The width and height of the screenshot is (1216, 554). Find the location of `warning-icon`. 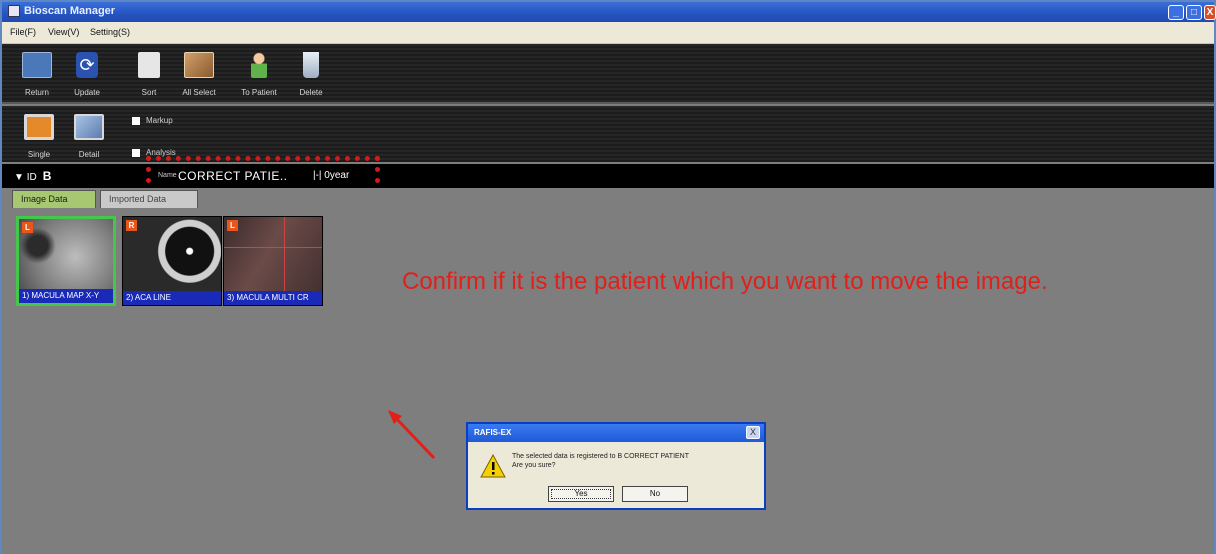

warning-icon is located at coordinates (493, 466).